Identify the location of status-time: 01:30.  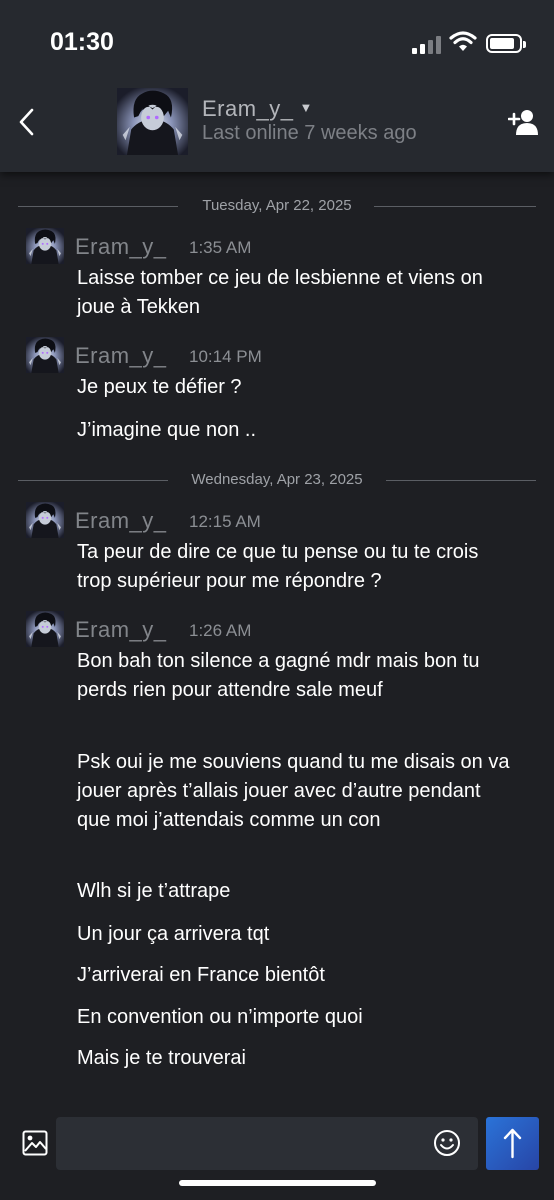
(82, 42).